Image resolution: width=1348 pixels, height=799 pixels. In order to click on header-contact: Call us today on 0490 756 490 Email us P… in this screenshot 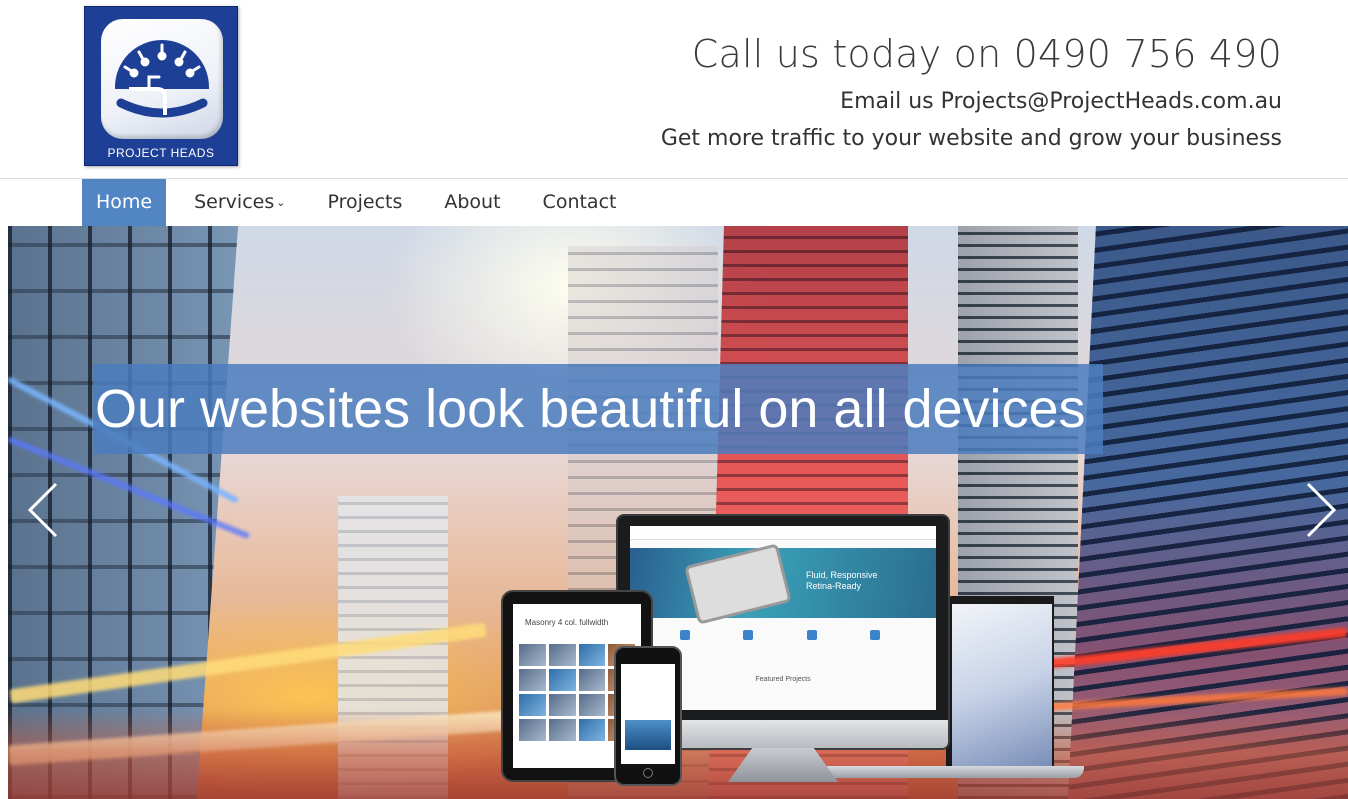, I will do `click(971, 92)`.